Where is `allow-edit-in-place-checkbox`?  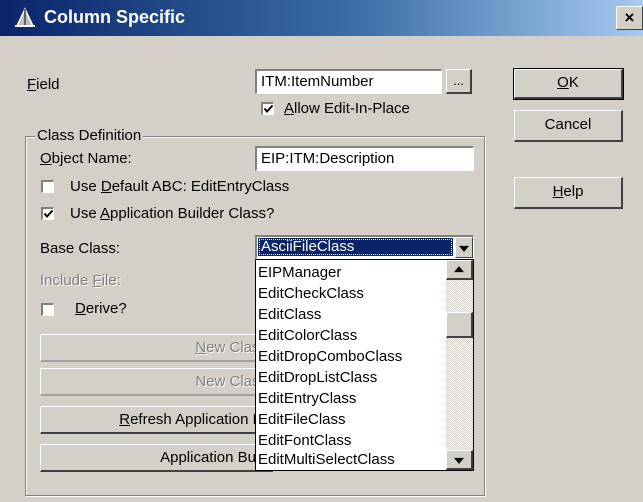 allow-edit-in-place-checkbox is located at coordinates (267, 108).